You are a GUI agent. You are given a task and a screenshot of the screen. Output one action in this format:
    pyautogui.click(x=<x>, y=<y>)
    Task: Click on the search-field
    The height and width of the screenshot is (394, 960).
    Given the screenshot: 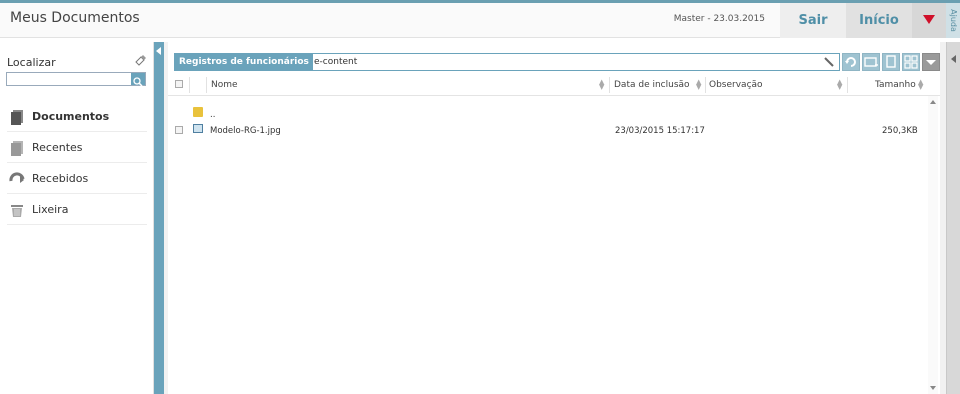 What is the action you would take?
    pyautogui.click(x=76, y=79)
    